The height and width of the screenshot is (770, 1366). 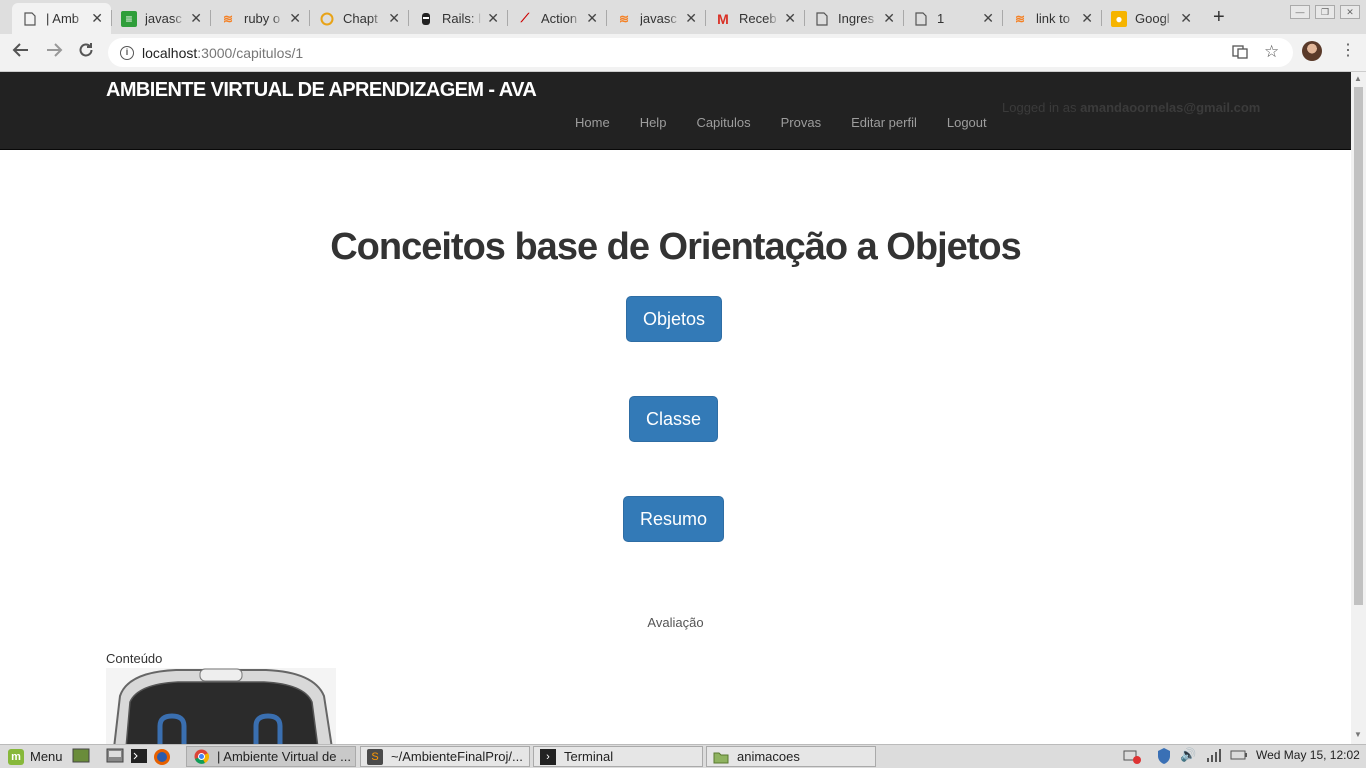 What do you see at coordinates (1358, 346) in the screenshot?
I see `scrollbar-thumb` at bounding box center [1358, 346].